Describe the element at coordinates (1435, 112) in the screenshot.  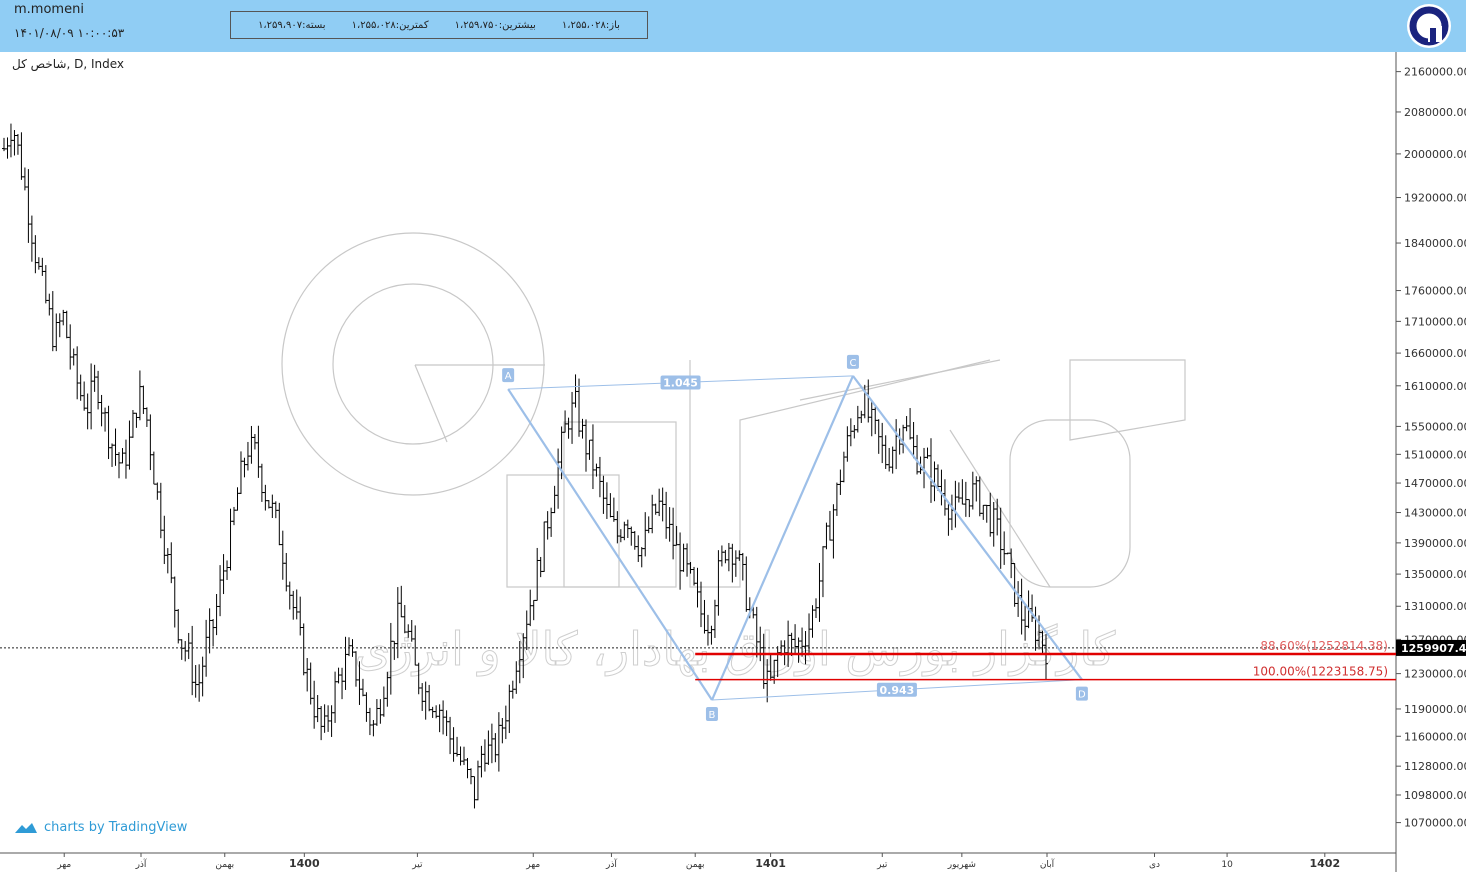
I see `y-tick-label: 2080000.00` at that location.